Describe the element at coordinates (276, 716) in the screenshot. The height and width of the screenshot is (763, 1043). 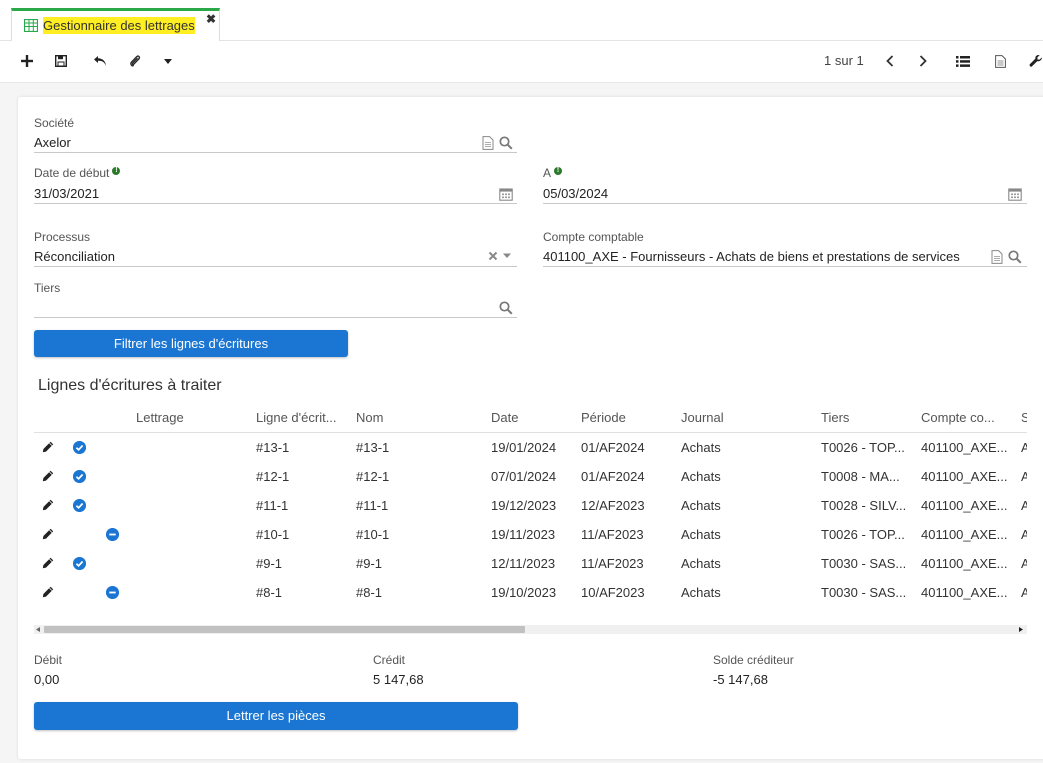
I see `letter-documents-button: Lettrer les pièces` at that location.